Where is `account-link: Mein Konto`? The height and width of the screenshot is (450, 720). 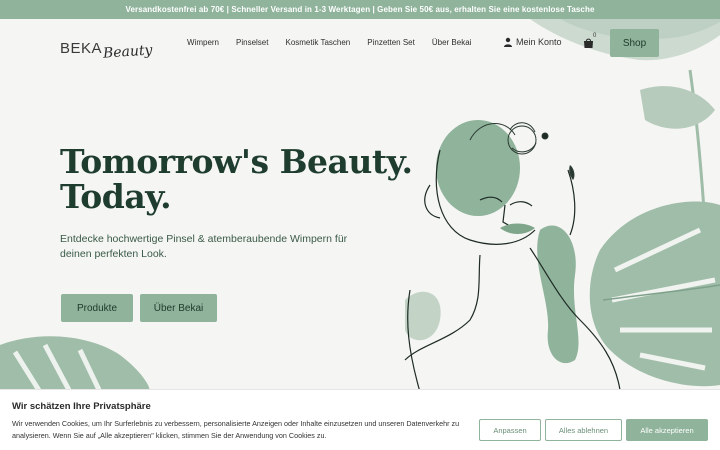 account-link: Mein Konto is located at coordinates (532, 42).